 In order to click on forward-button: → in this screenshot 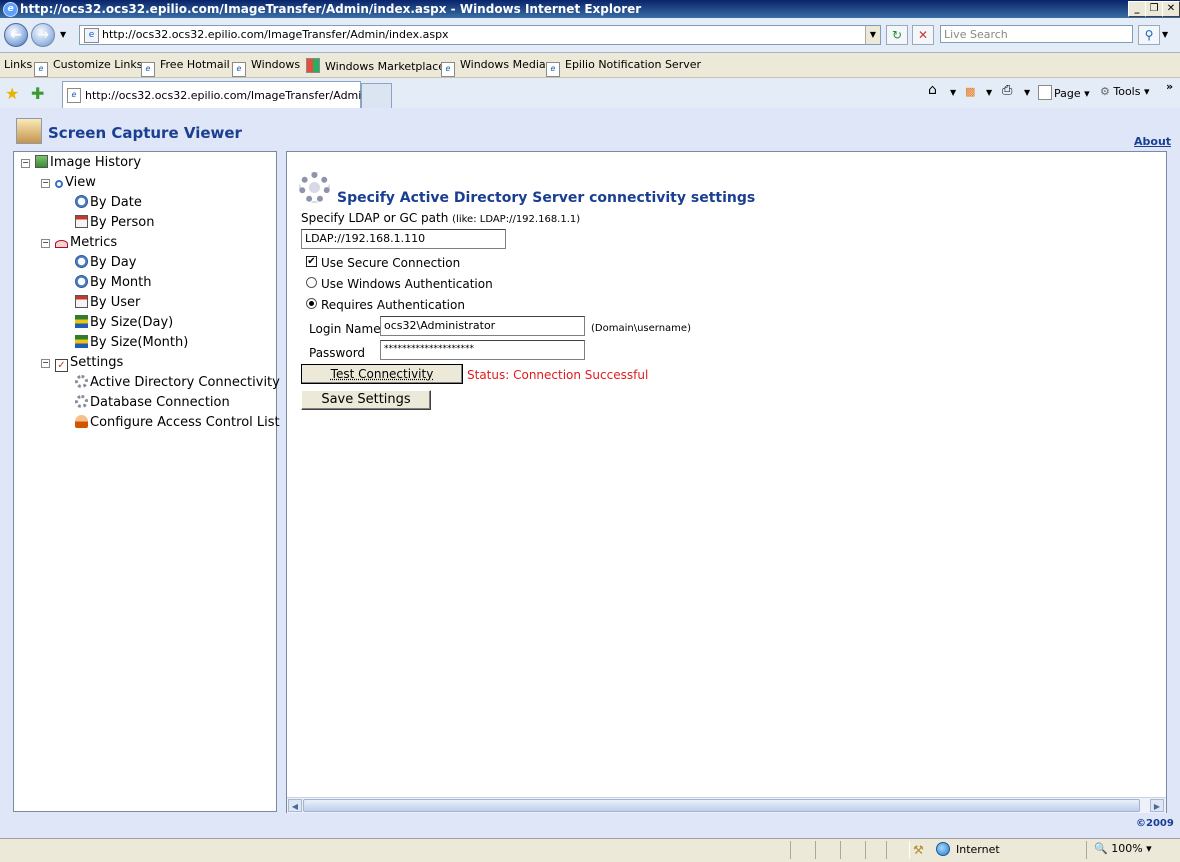, I will do `click(43, 35)`.